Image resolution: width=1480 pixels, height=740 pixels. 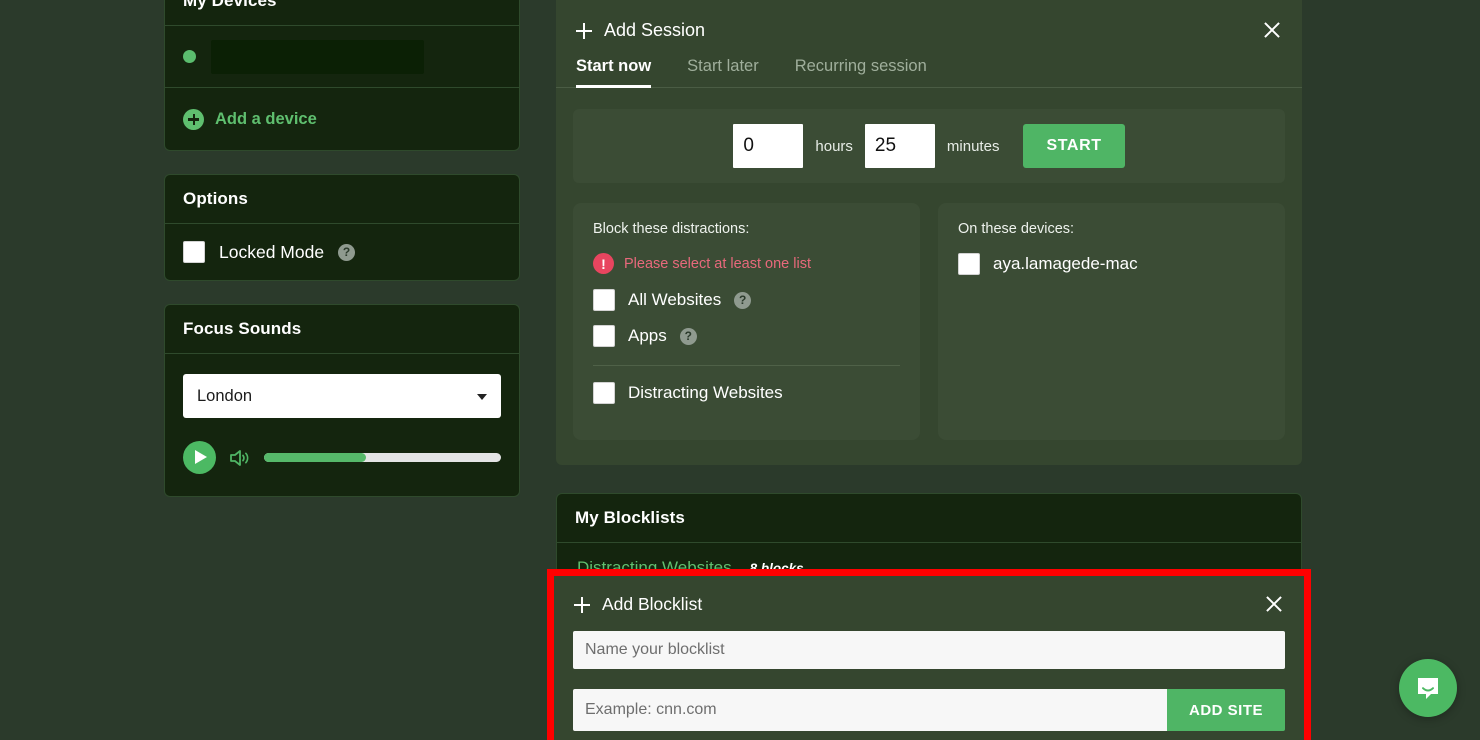 I want to click on intercom-launcher-button, so click(x=1428, y=688).